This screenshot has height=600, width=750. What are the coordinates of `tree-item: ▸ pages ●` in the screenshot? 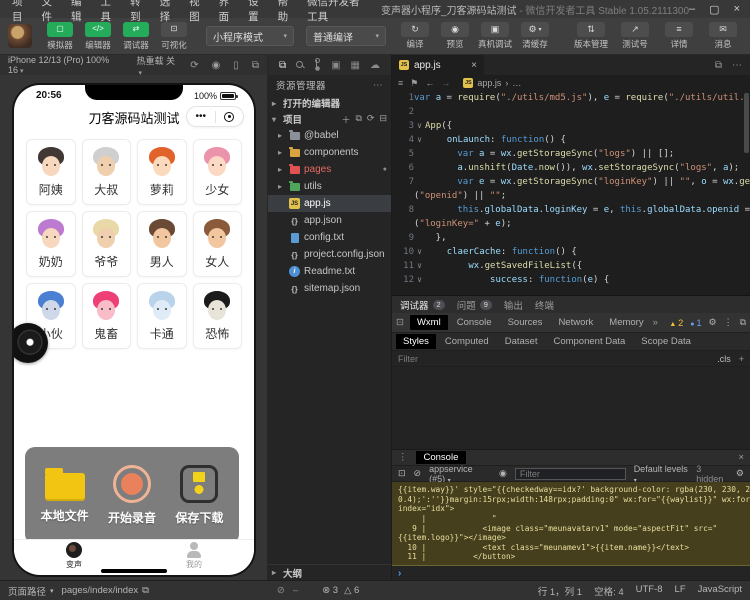 It's located at (329, 169).